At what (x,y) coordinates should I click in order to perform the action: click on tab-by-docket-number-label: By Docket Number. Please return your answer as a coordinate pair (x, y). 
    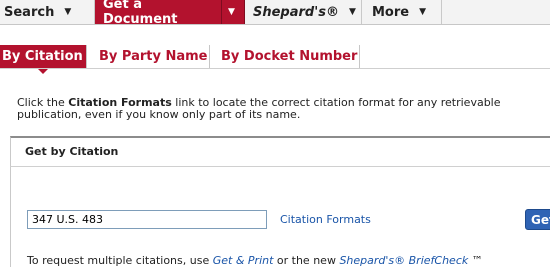
    Looking at the image, I should click on (289, 56).